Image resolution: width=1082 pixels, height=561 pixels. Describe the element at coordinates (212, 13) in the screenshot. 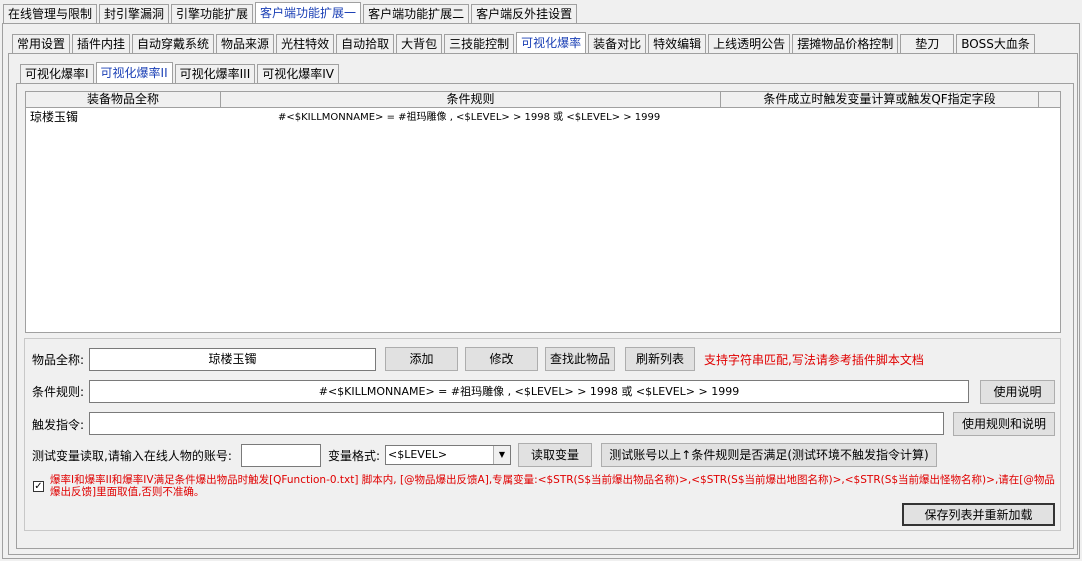

I see `tab-engine-extensions: 引擎功能扩展` at that location.